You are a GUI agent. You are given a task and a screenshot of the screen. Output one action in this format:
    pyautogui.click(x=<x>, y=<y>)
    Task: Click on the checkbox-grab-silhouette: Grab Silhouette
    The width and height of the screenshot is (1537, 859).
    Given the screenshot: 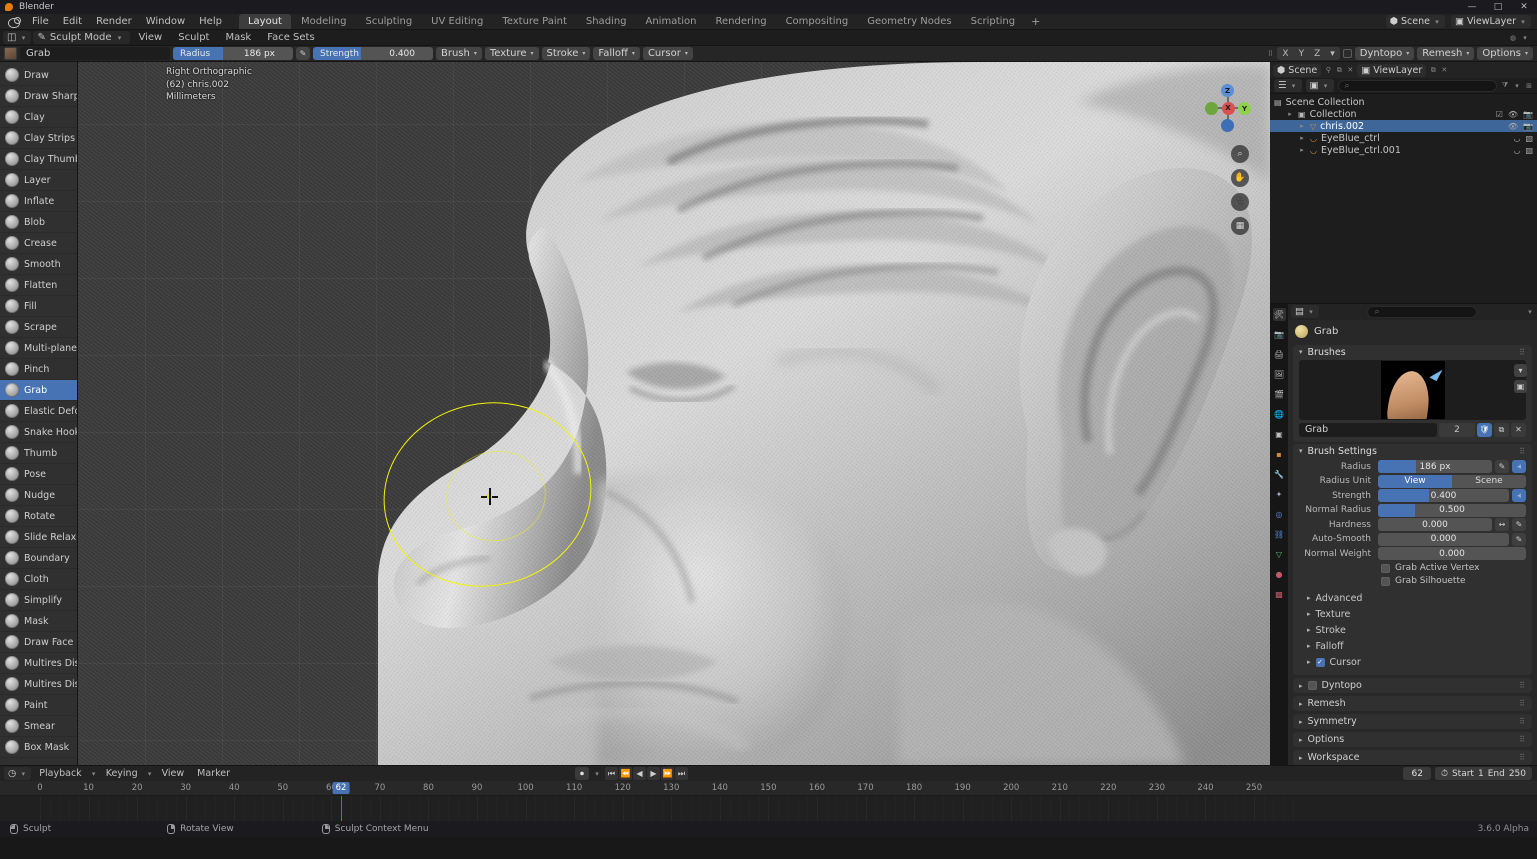 What is the action you would take?
    pyautogui.click(x=1453, y=581)
    